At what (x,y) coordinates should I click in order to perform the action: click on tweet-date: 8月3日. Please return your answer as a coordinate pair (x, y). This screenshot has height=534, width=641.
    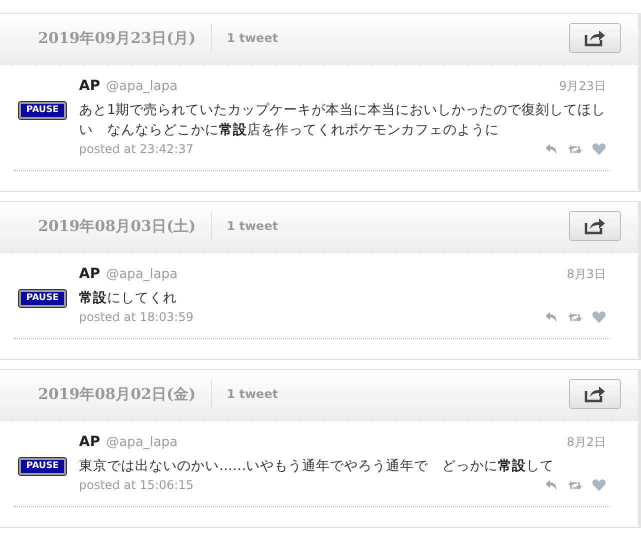
    Looking at the image, I should click on (586, 274).